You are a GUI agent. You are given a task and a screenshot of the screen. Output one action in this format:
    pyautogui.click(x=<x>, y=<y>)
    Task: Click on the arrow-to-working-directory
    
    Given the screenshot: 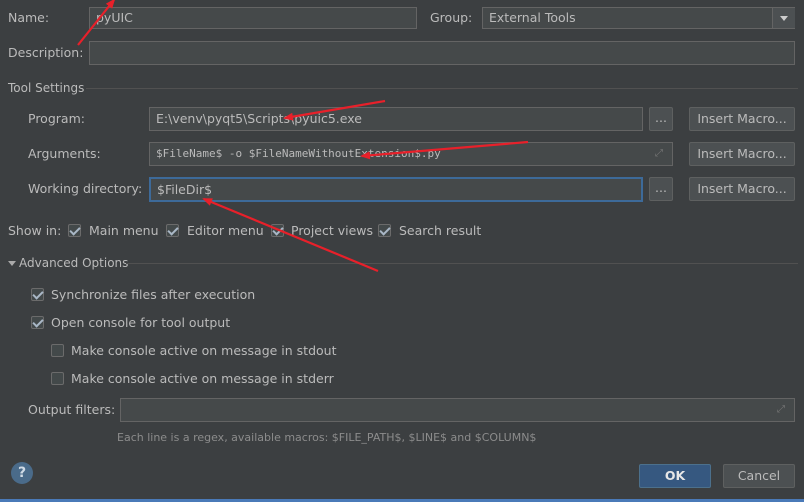 What is the action you would take?
    pyautogui.click(x=290, y=235)
    